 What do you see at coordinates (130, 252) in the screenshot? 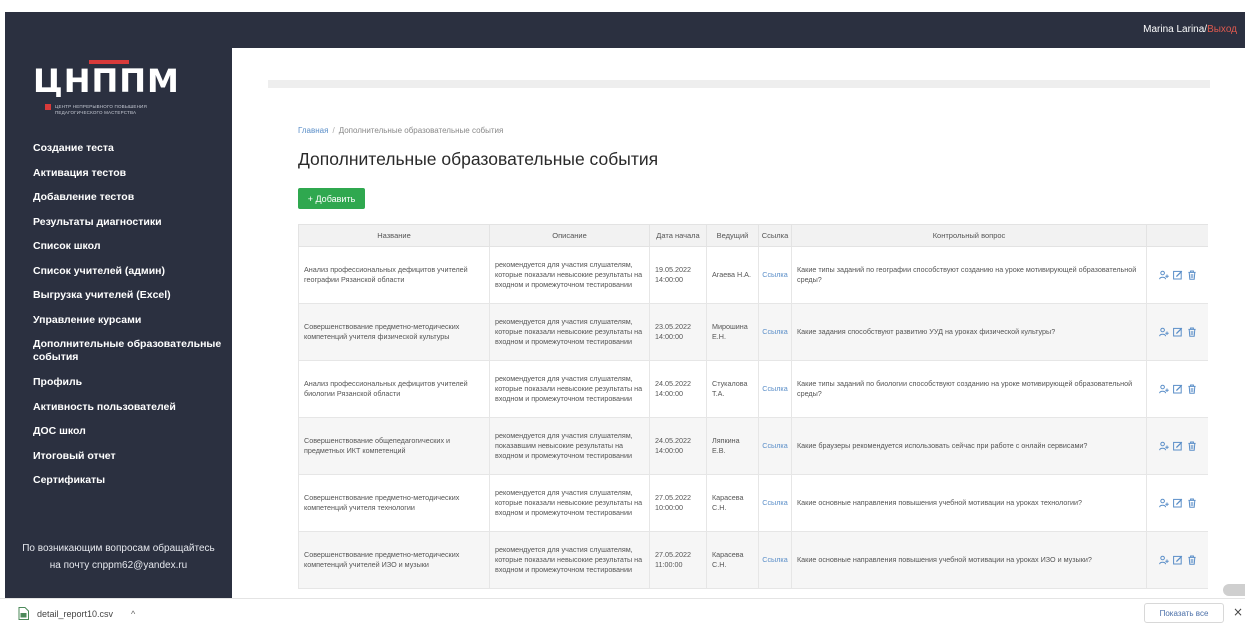
I see `sidebar-item-schools: Список школ` at bounding box center [130, 252].